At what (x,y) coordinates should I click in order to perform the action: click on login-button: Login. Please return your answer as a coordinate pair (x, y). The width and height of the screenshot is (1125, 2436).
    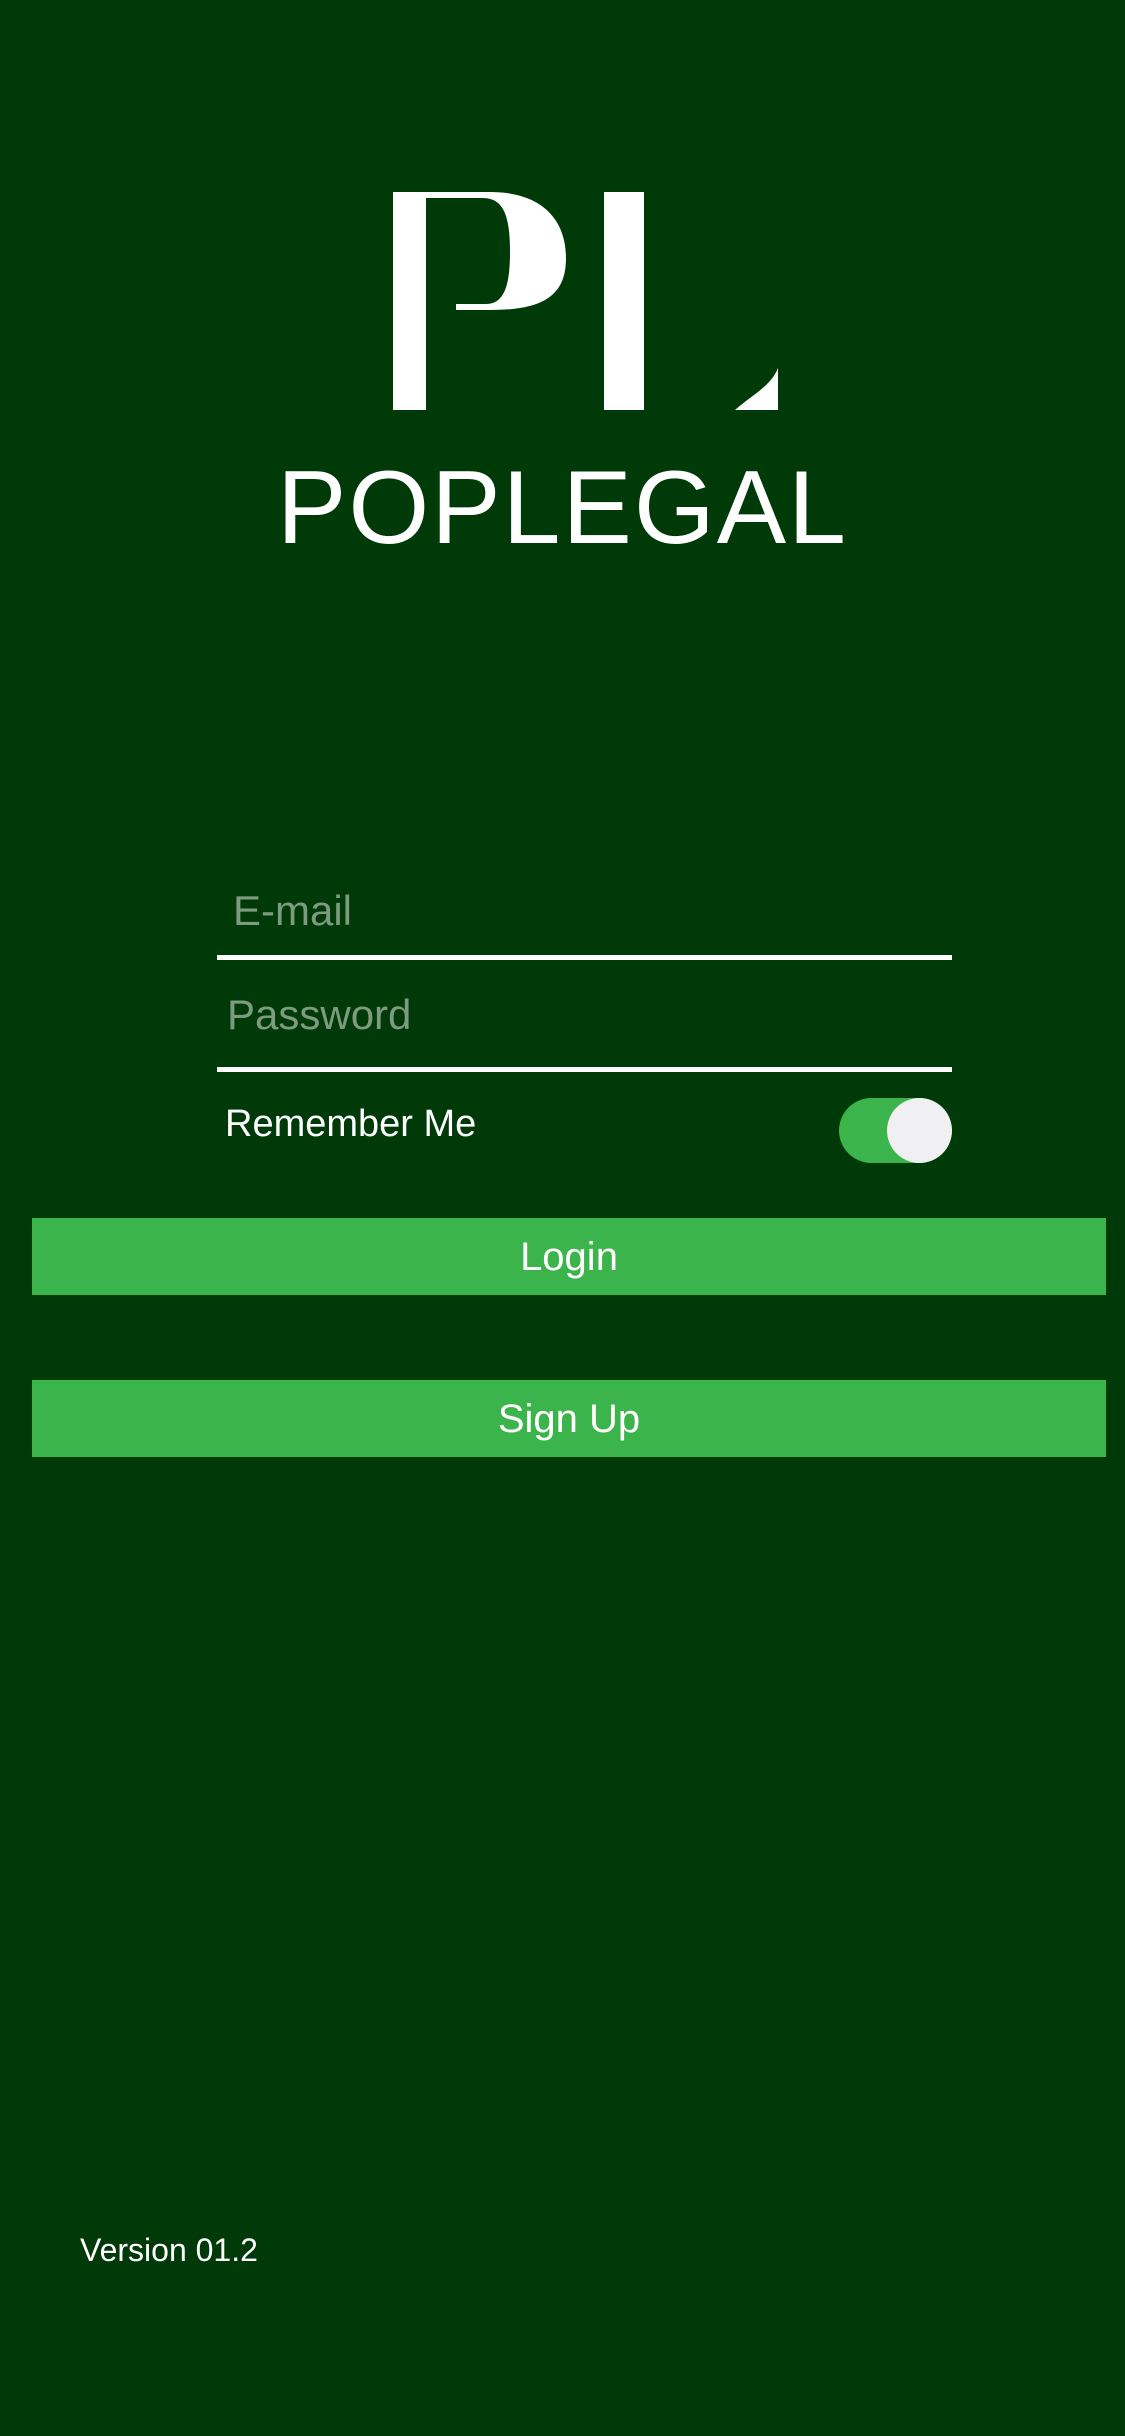
    Looking at the image, I should click on (569, 1256).